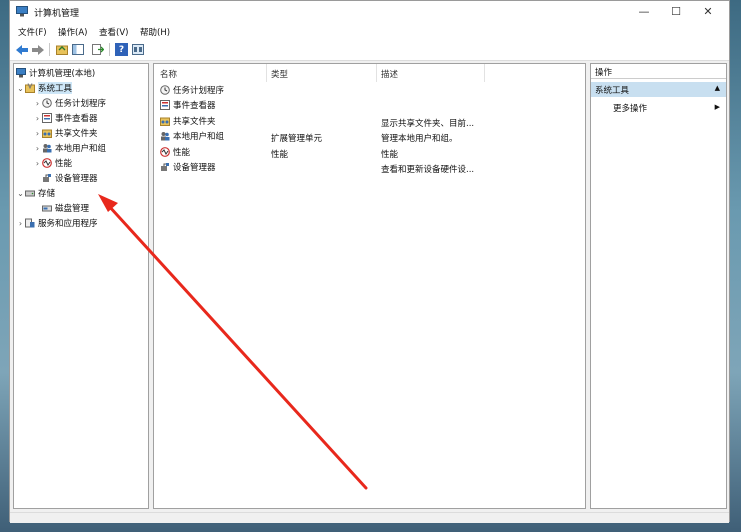 This screenshot has width=741, height=532. Describe the element at coordinates (97, 49) in the screenshot. I see `export-icon` at that location.